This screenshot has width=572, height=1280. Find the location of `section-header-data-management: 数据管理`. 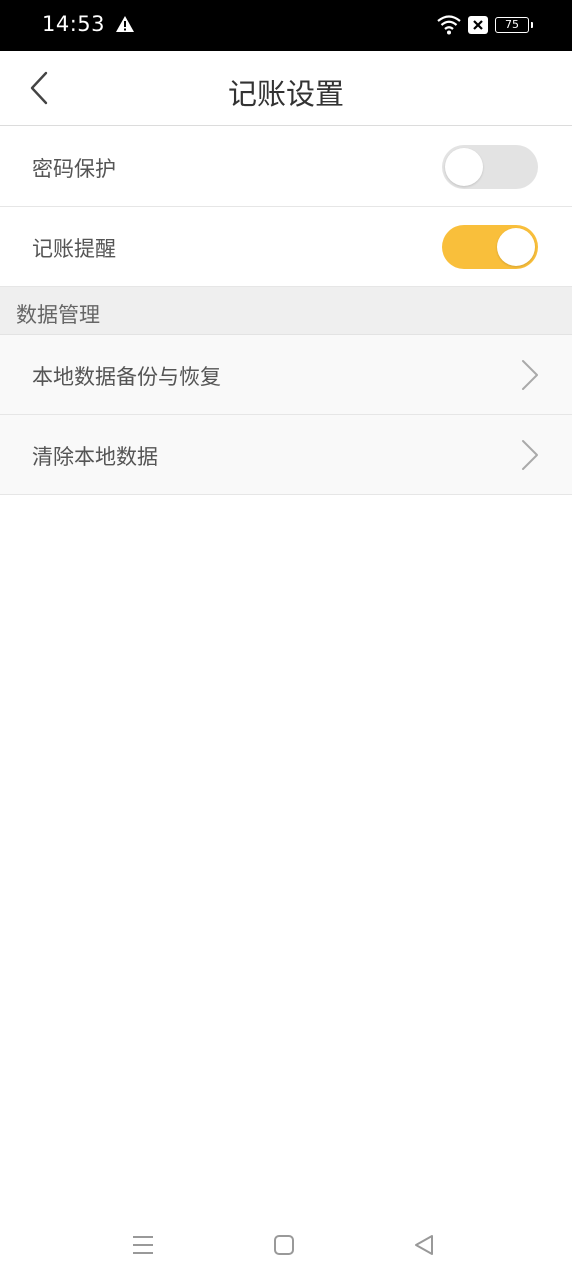

section-header-data-management: 数据管理 is located at coordinates (286, 311).